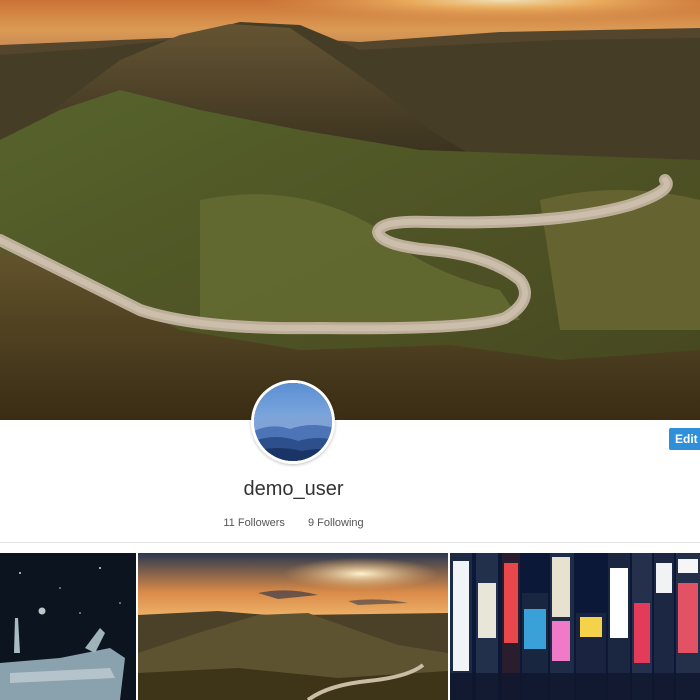 Image resolution: width=700 pixels, height=700 pixels. What do you see at coordinates (254, 523) in the screenshot?
I see `followers-link: 11 Followers` at bounding box center [254, 523].